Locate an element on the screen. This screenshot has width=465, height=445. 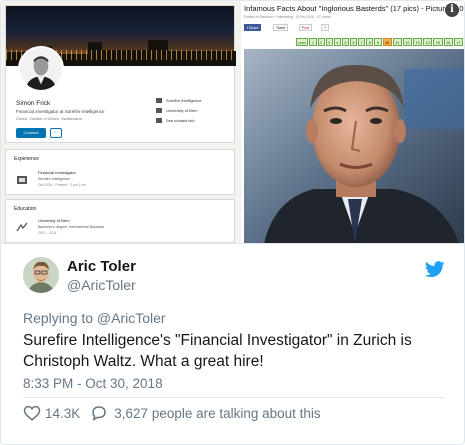
pager-item: 17 is located at coordinates (458, 42).